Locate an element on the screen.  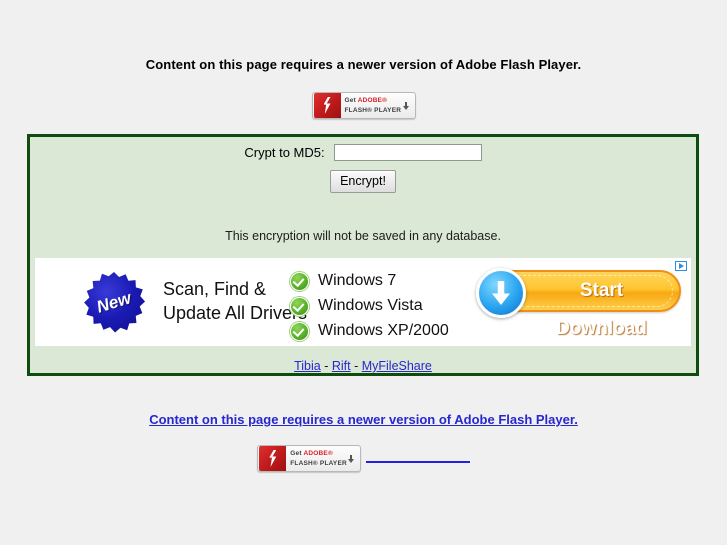
adobe-badge-top-container: Get ADOBE® FLASH® PLAYER is located at coordinates (363, 105).